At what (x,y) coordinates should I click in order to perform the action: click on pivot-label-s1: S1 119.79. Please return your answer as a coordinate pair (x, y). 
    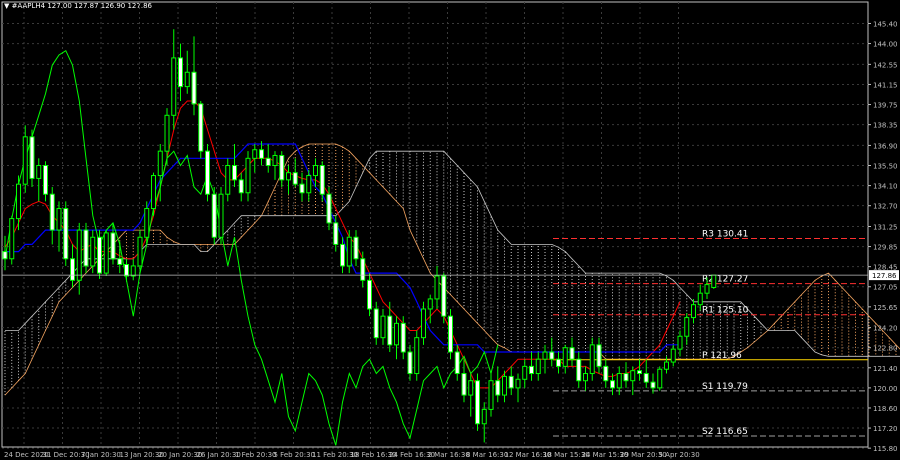
    Looking at the image, I should click on (725, 387).